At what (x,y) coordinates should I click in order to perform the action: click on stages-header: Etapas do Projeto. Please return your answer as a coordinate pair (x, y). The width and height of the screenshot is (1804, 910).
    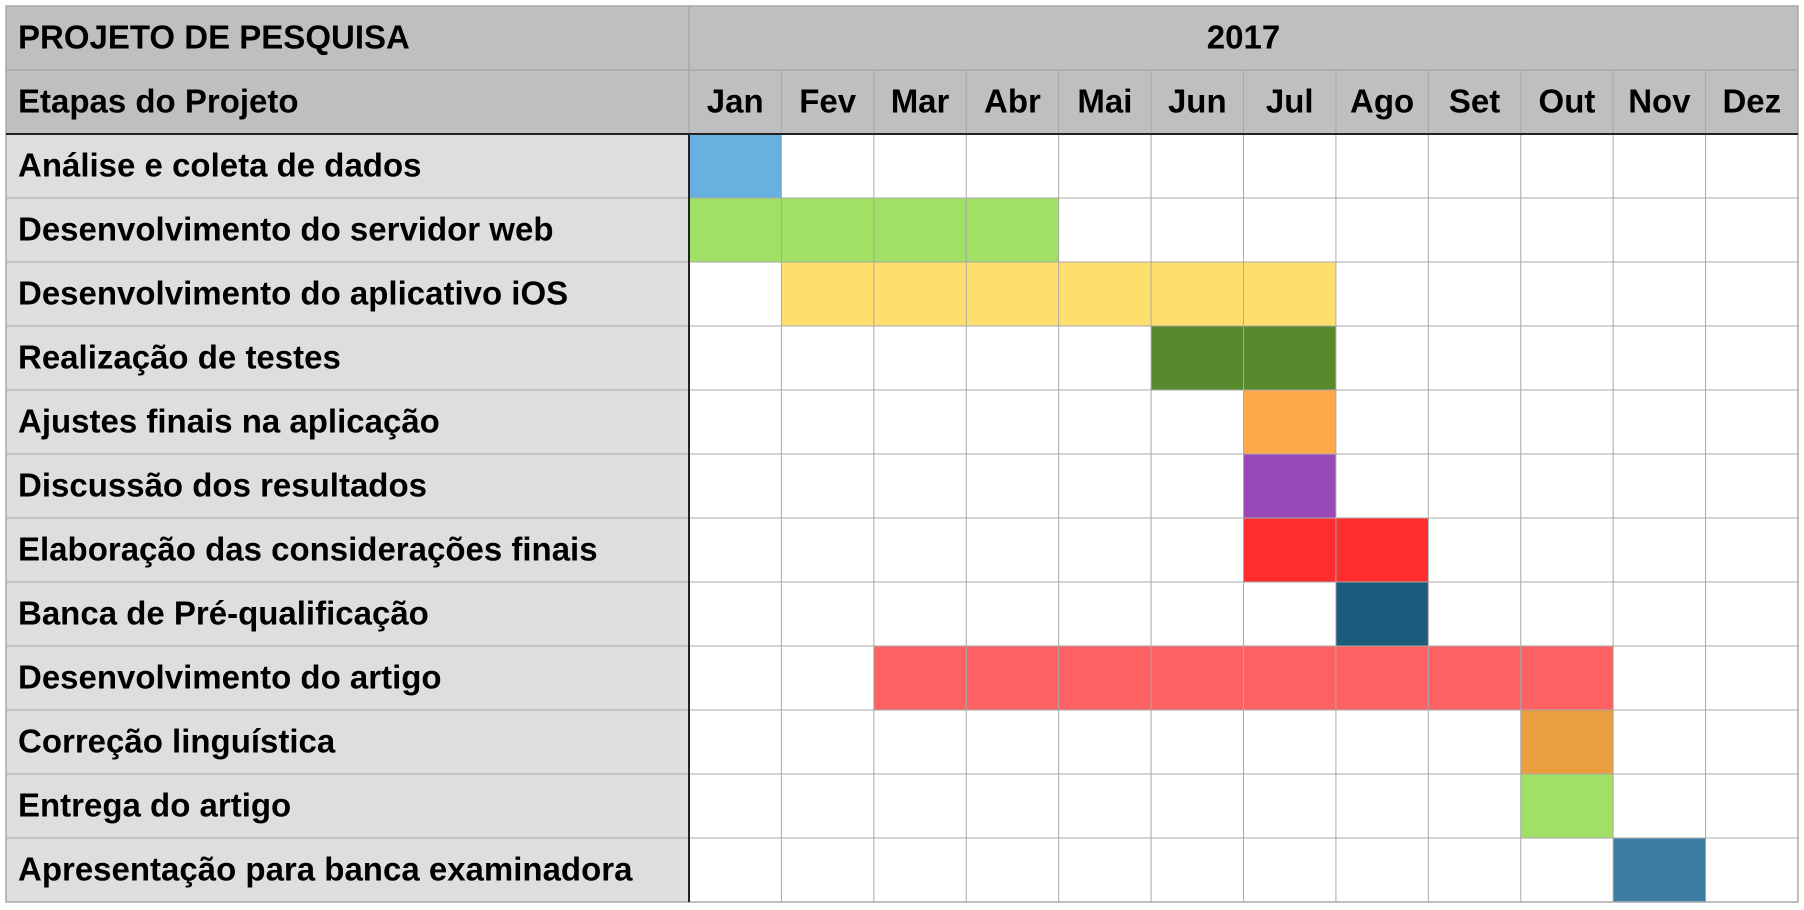
    Looking at the image, I should click on (158, 101).